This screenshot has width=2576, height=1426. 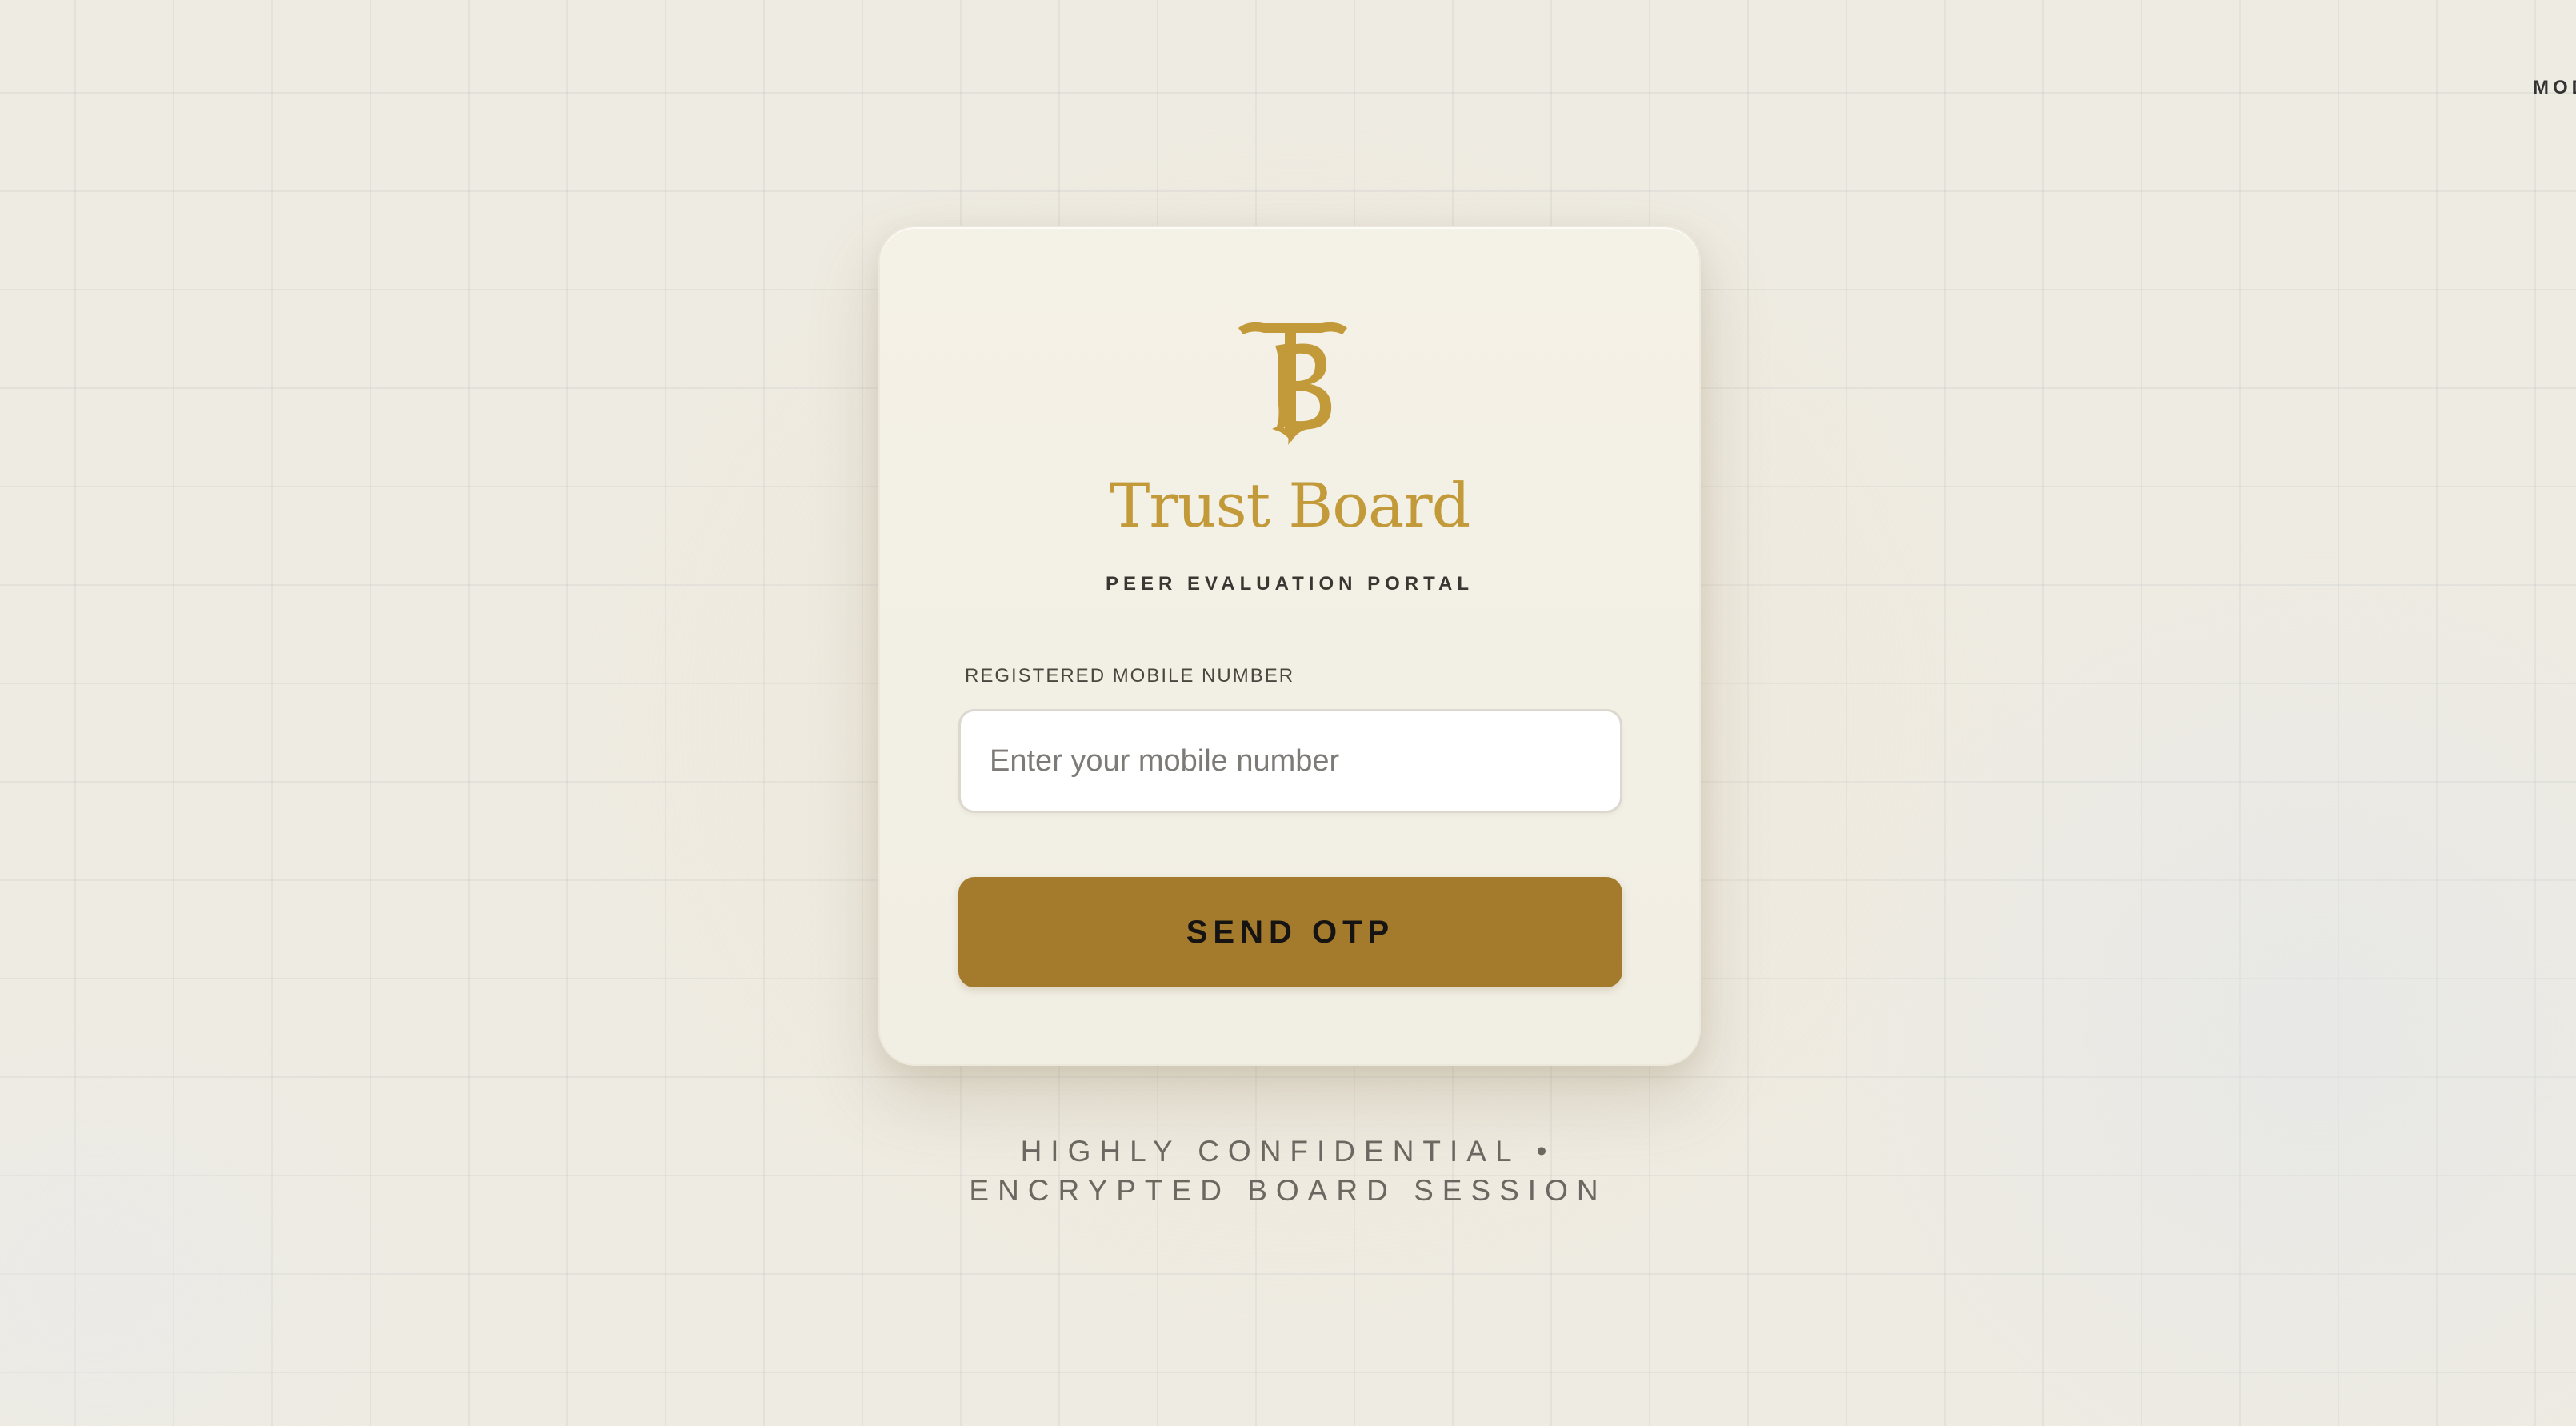 What do you see at coordinates (1288, 1191) in the screenshot?
I see `confidential-line-2: ENCRYPTED BOARD SESSION` at bounding box center [1288, 1191].